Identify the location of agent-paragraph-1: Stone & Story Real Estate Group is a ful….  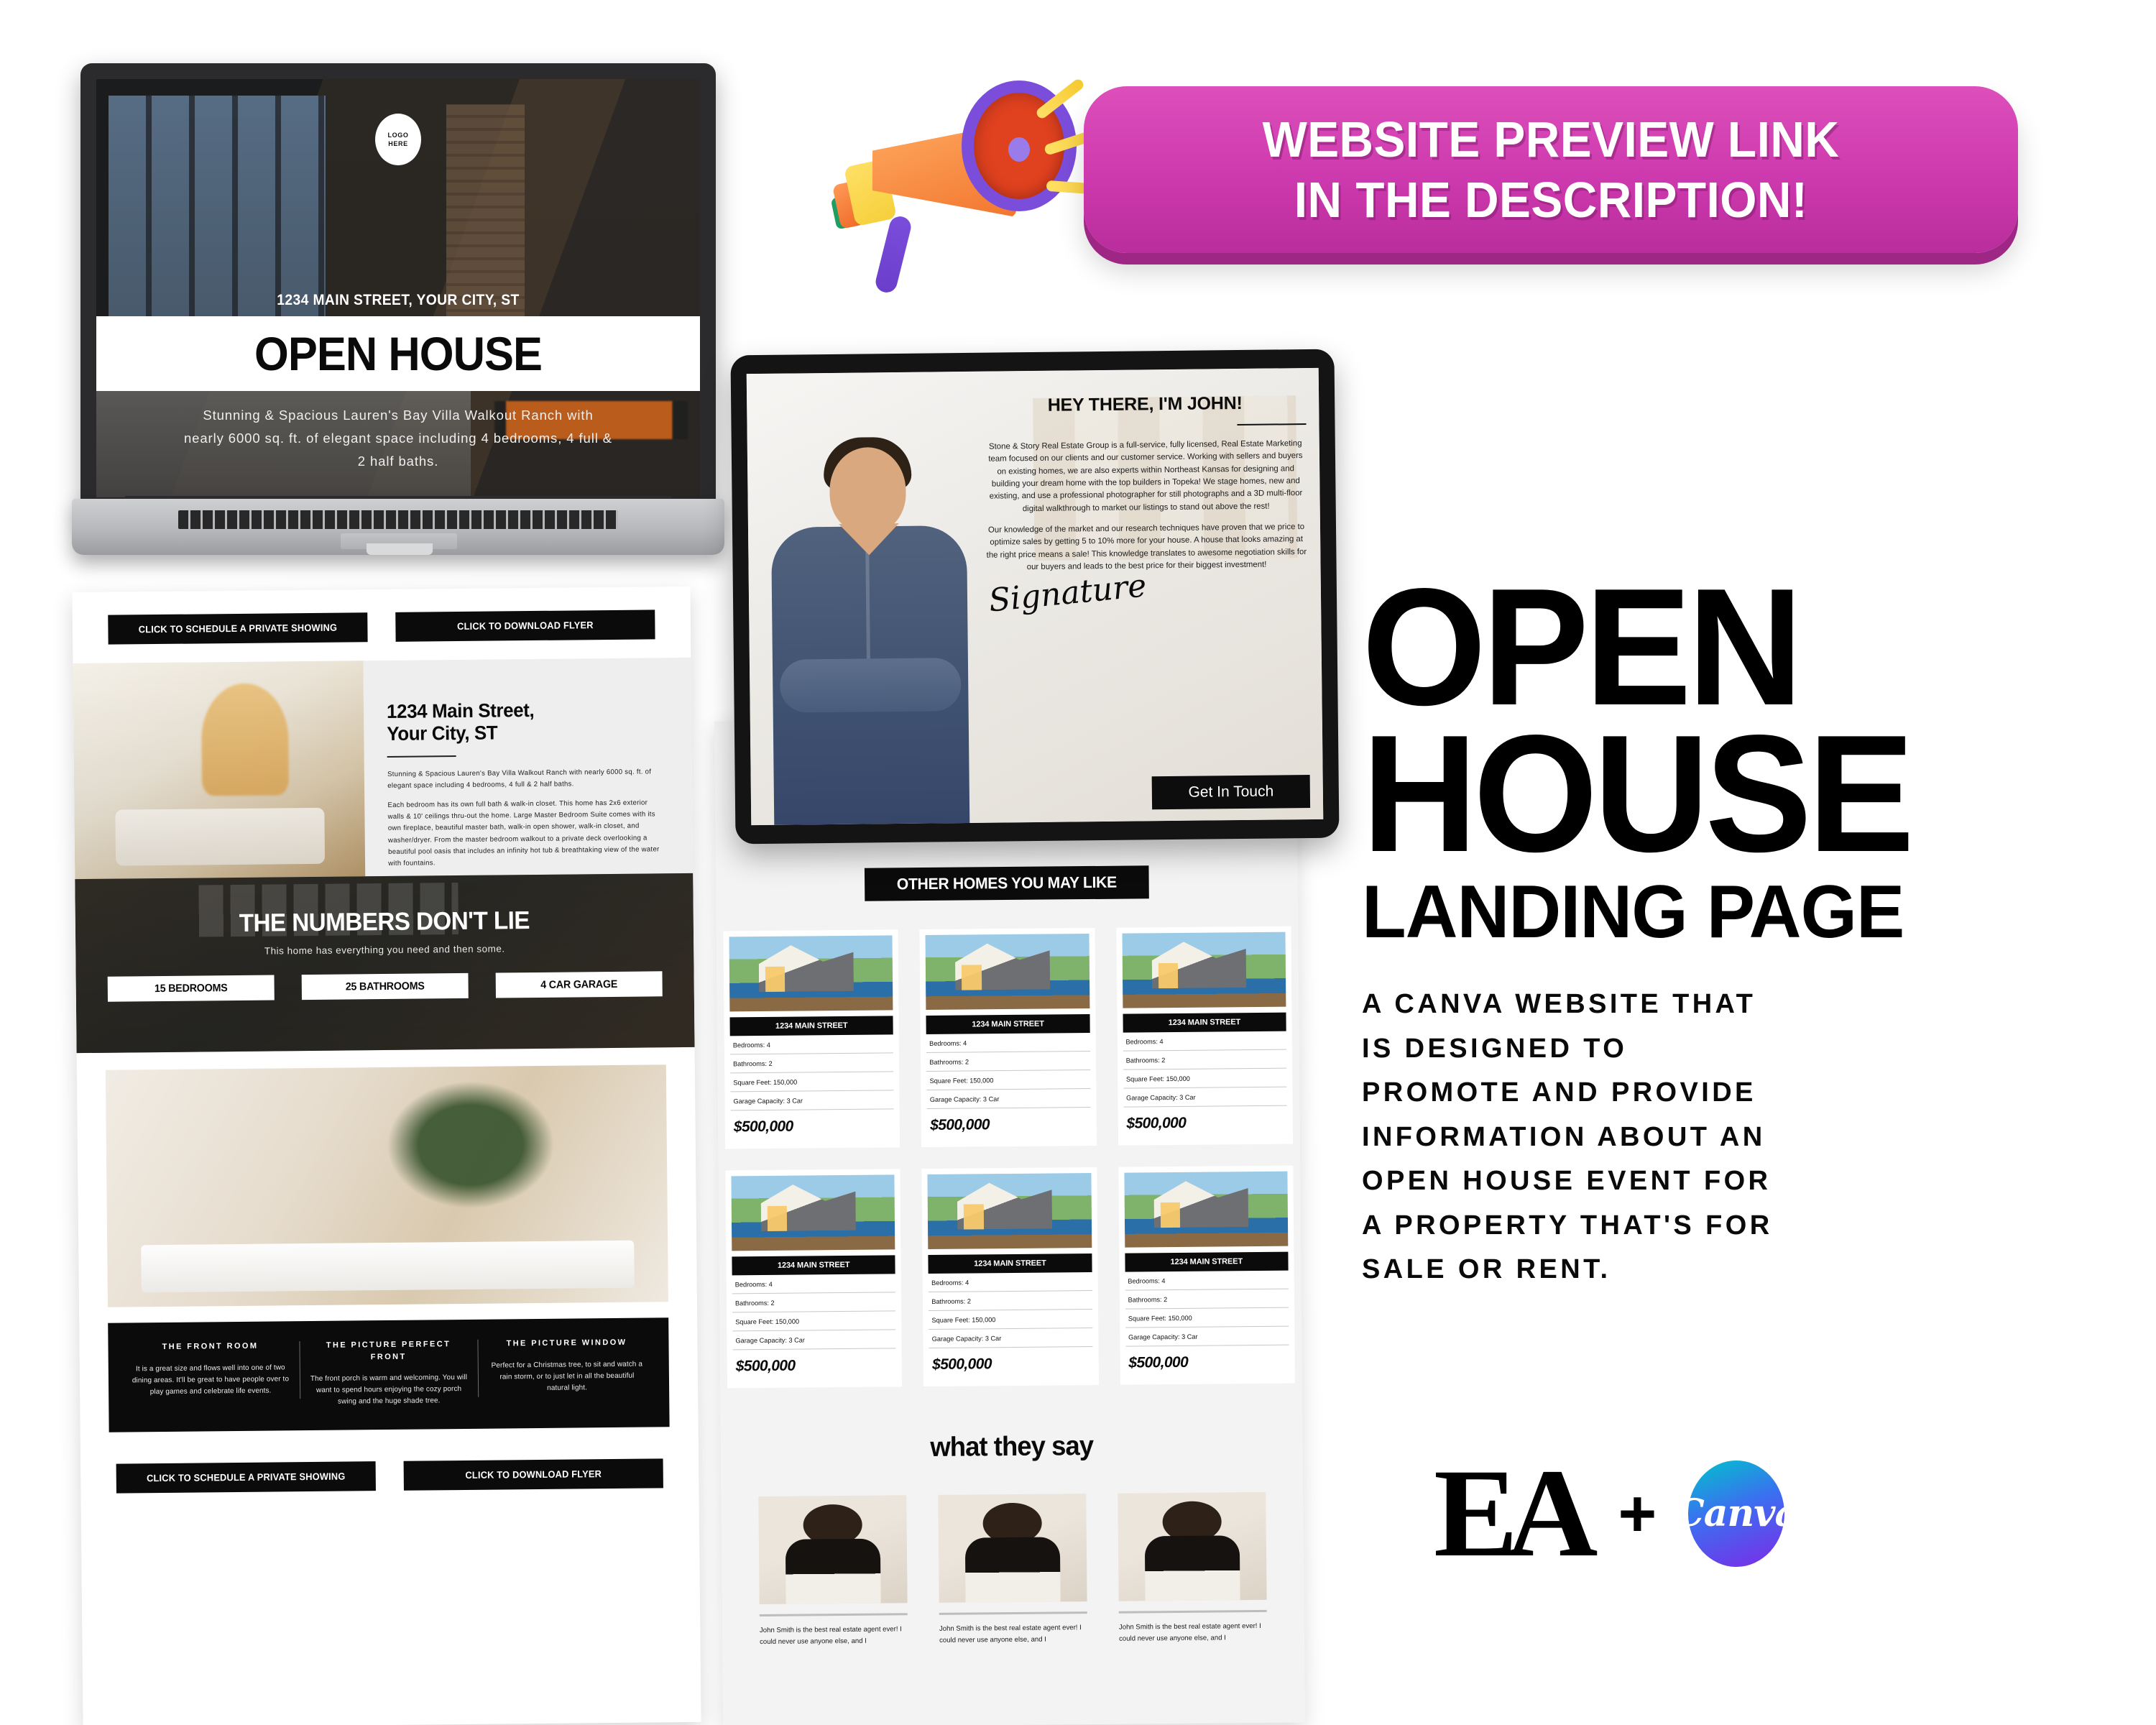
(1146, 476).